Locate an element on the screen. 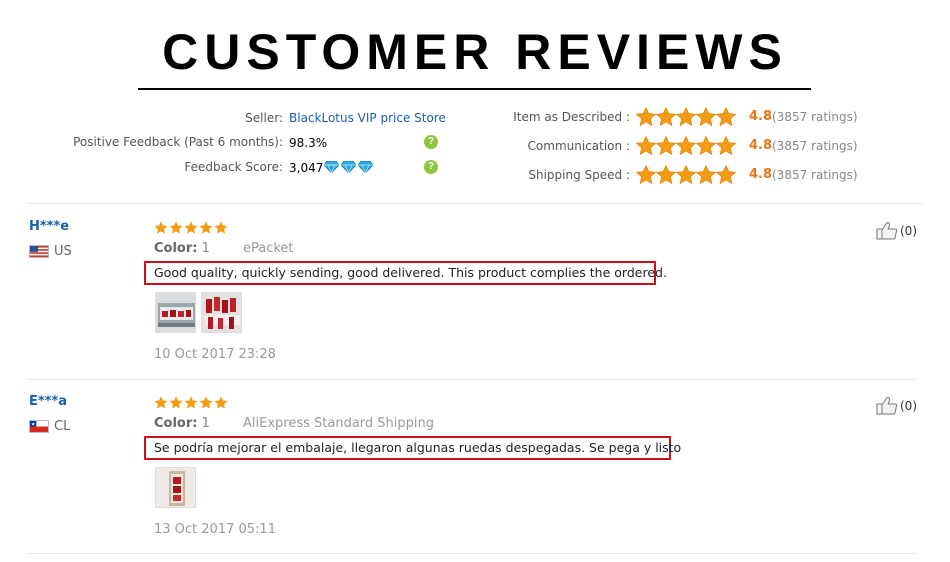 The width and height of the screenshot is (950, 562). title-underline is located at coordinates (474, 89).